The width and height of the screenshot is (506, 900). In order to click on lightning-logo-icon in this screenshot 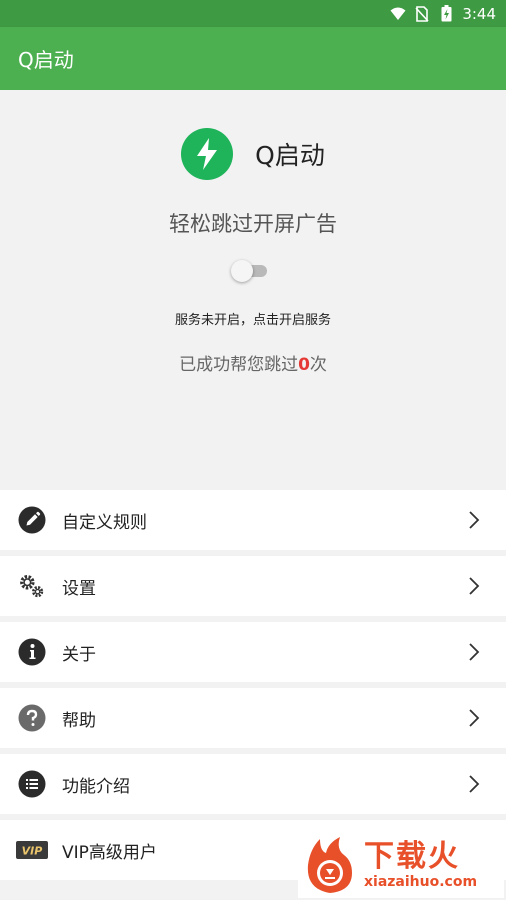, I will do `click(207, 154)`.